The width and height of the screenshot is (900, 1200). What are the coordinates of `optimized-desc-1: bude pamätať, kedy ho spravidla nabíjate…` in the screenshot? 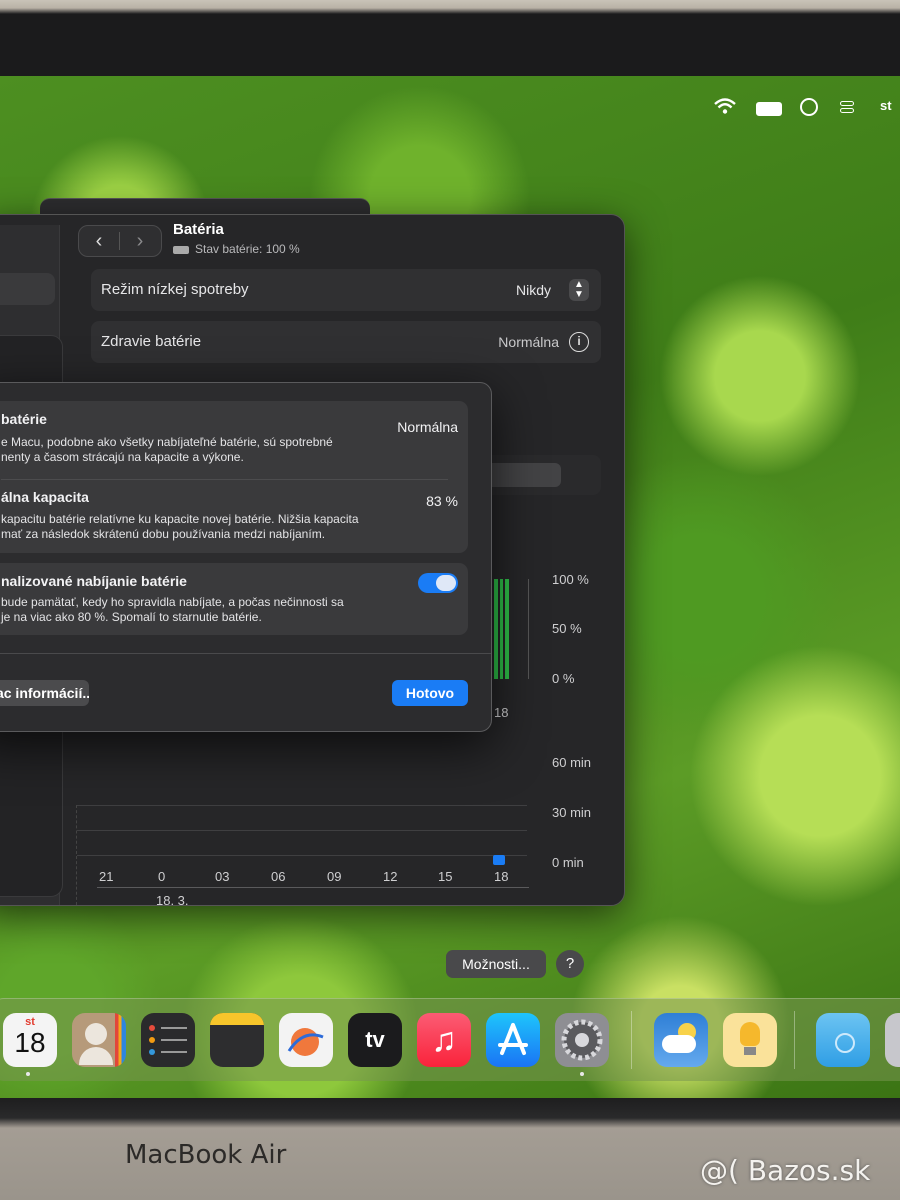 It's located at (172, 602).